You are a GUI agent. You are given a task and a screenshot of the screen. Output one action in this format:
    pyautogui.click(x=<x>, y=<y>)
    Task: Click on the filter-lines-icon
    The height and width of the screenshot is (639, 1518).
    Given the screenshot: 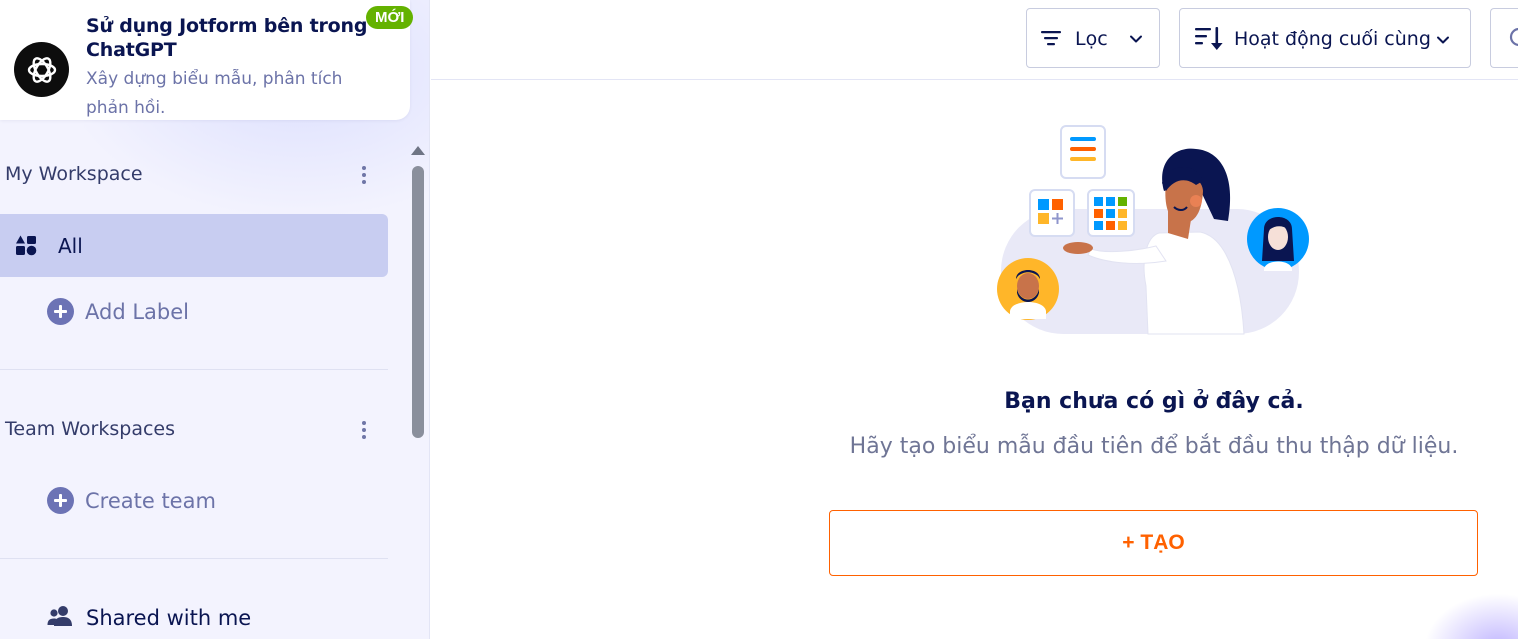 What is the action you would take?
    pyautogui.click(x=1051, y=40)
    